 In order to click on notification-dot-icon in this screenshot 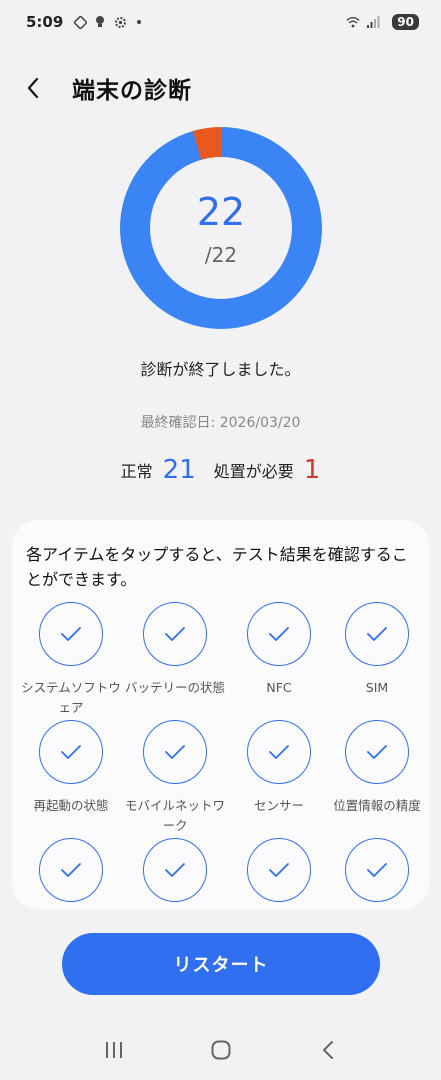, I will do `click(139, 22)`.